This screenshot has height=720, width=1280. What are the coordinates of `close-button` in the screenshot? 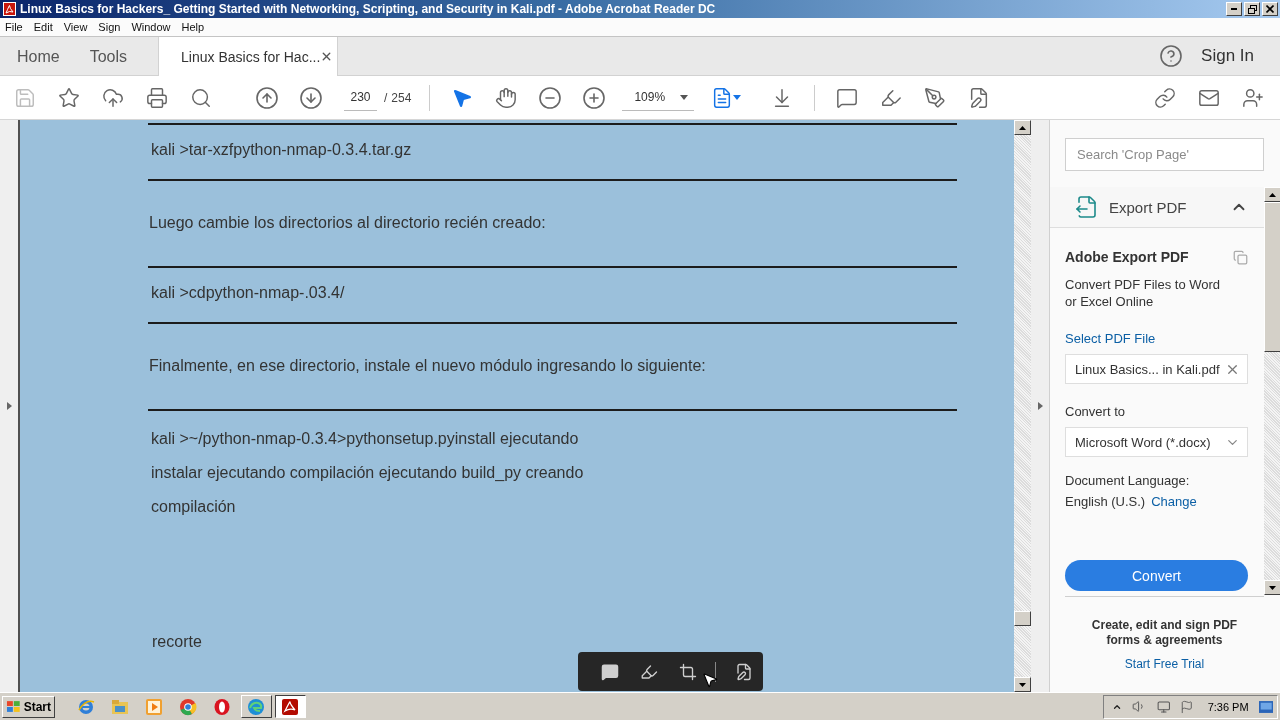 It's located at (1270, 9).